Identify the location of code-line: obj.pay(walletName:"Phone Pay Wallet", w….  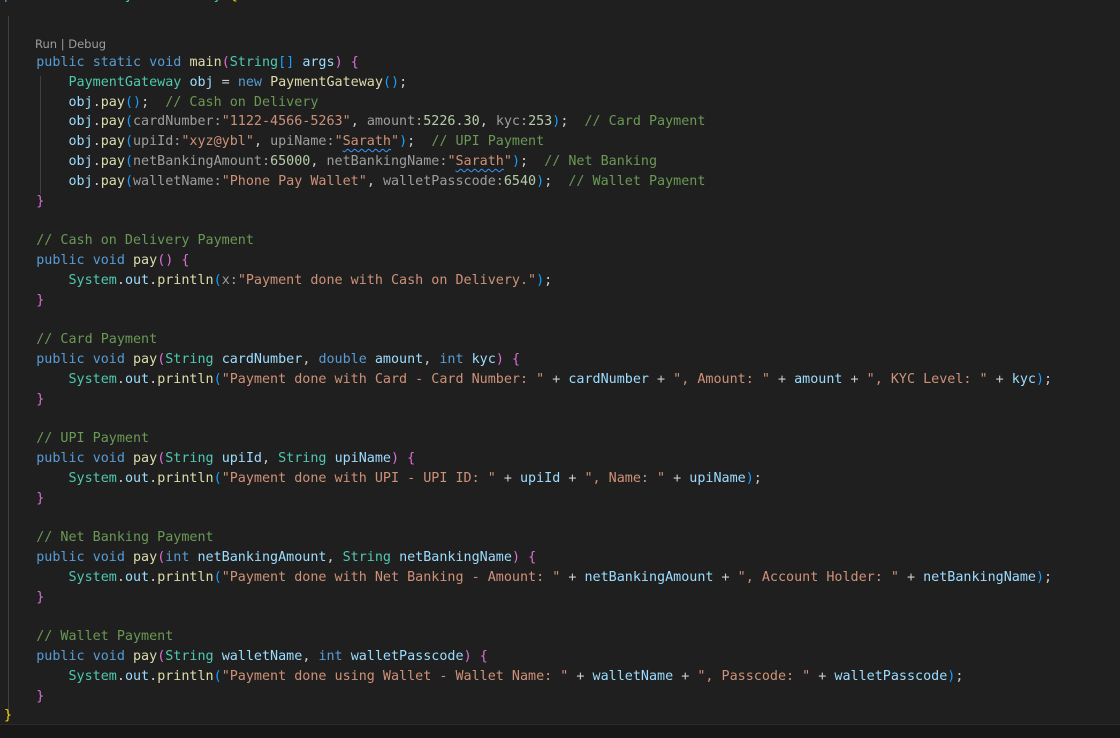
(355, 182).